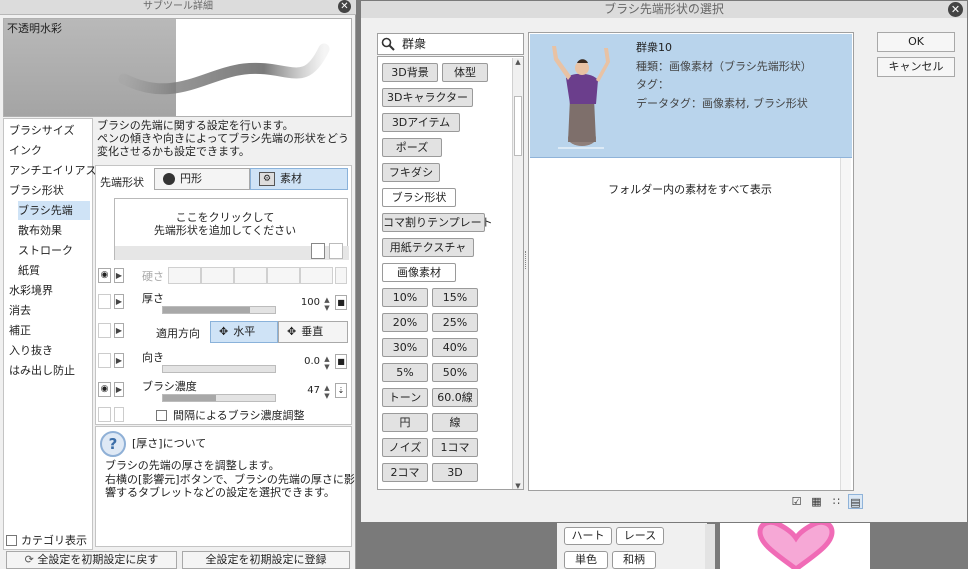  I want to click on category-item: アンチエイリアス, so click(53, 170).